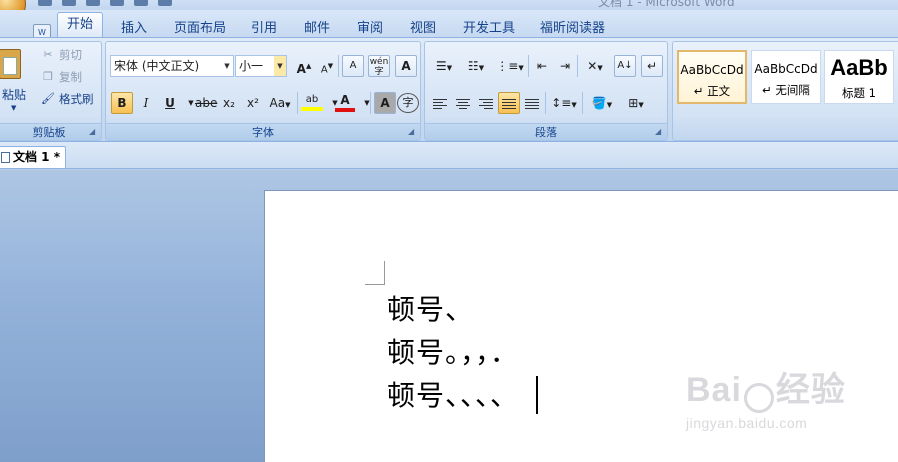  I want to click on document-line-2: 顿号。，，．, so click(453, 351).